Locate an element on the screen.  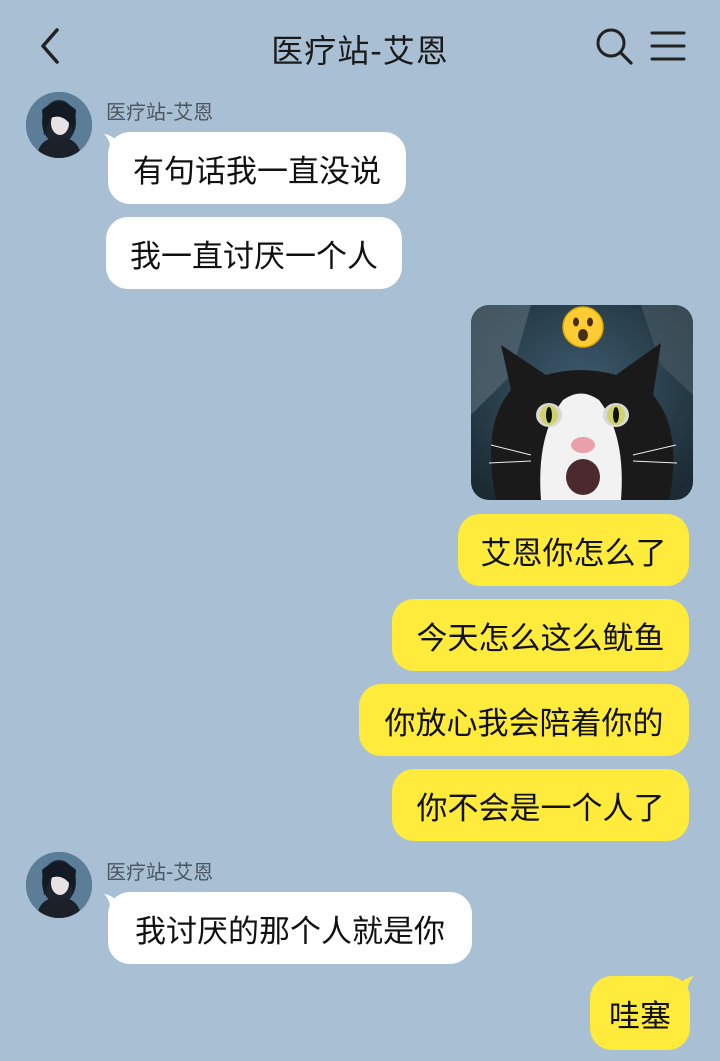
message-bubble: 你不会是一个人了 is located at coordinates (540, 805).